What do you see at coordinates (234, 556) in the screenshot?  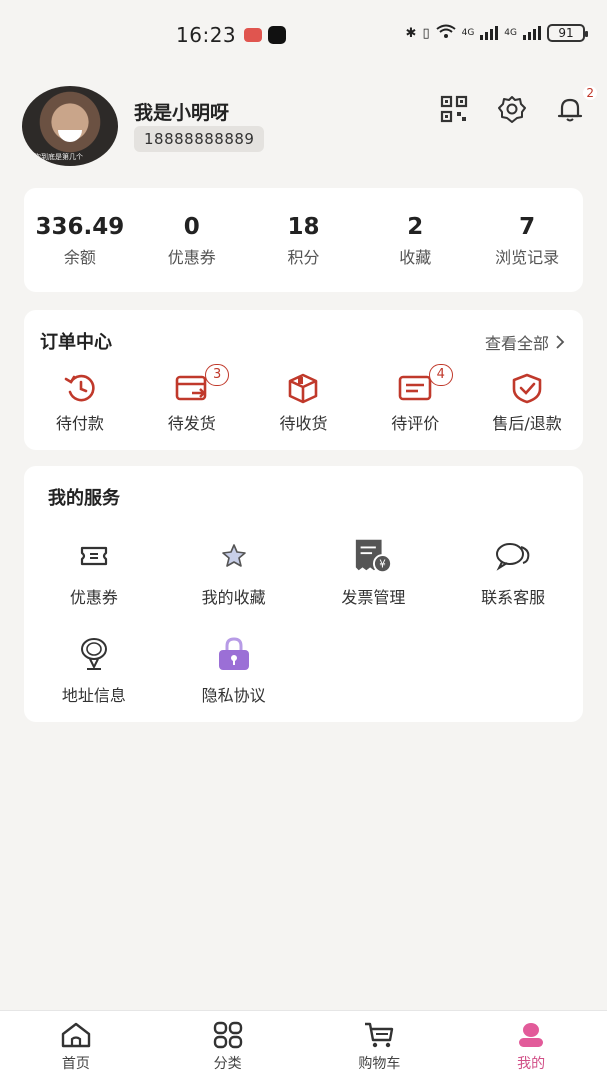 I see `star-icon` at bounding box center [234, 556].